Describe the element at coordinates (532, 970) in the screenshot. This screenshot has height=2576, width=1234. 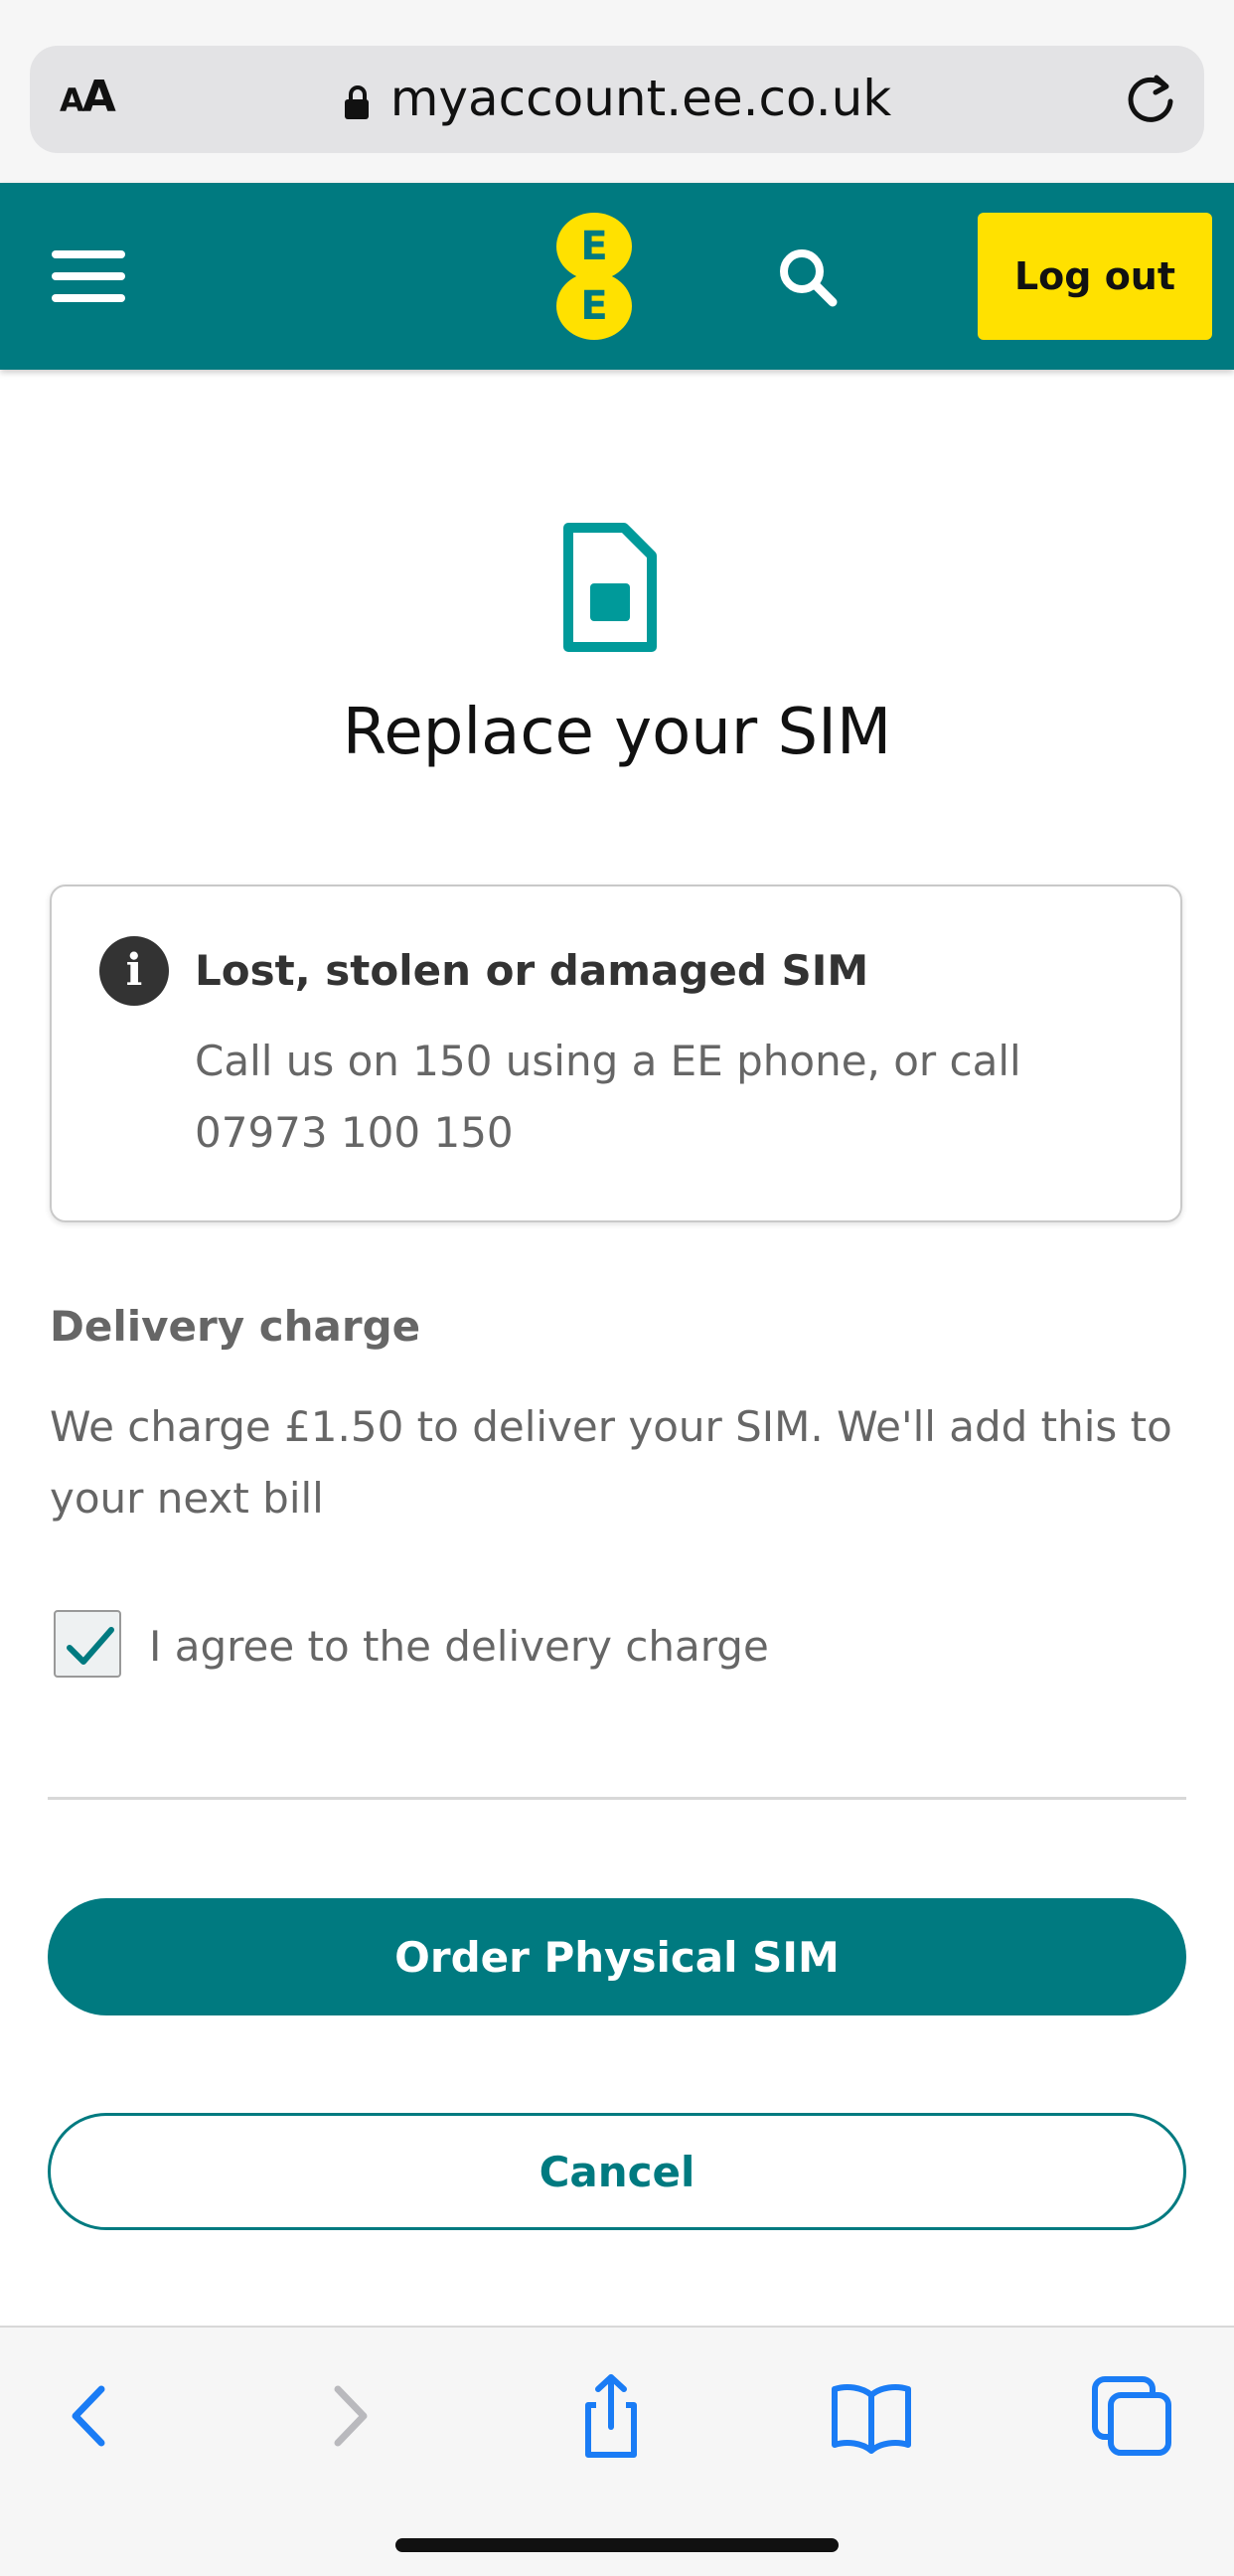
I see `info-card-title: Lost, stolen or damaged SIM` at that location.